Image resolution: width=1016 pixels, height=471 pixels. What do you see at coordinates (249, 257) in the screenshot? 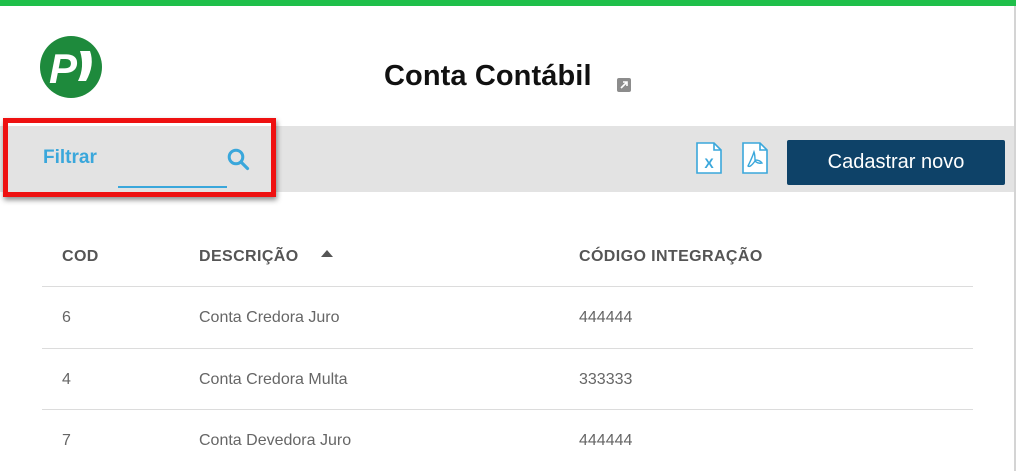
I see `column-header-descricao: DESCRIÇÃO` at bounding box center [249, 257].